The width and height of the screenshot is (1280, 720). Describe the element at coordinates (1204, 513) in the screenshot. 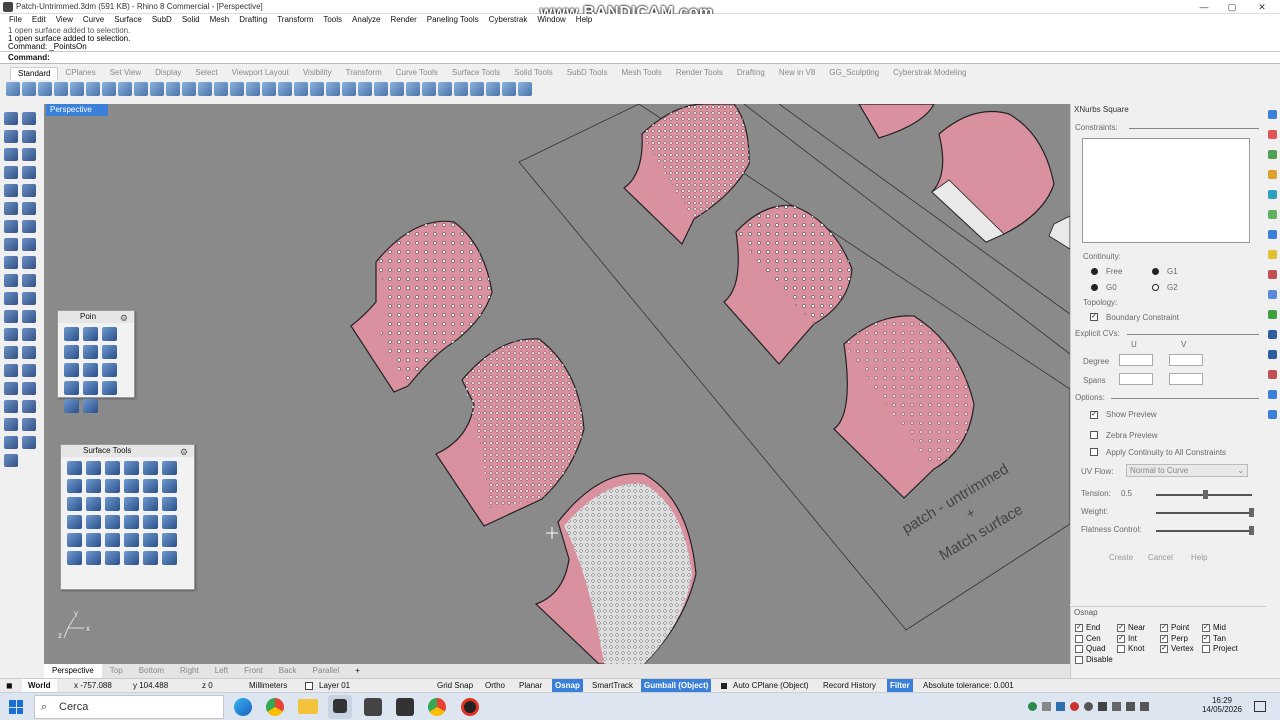

I see `weight-slider` at that location.